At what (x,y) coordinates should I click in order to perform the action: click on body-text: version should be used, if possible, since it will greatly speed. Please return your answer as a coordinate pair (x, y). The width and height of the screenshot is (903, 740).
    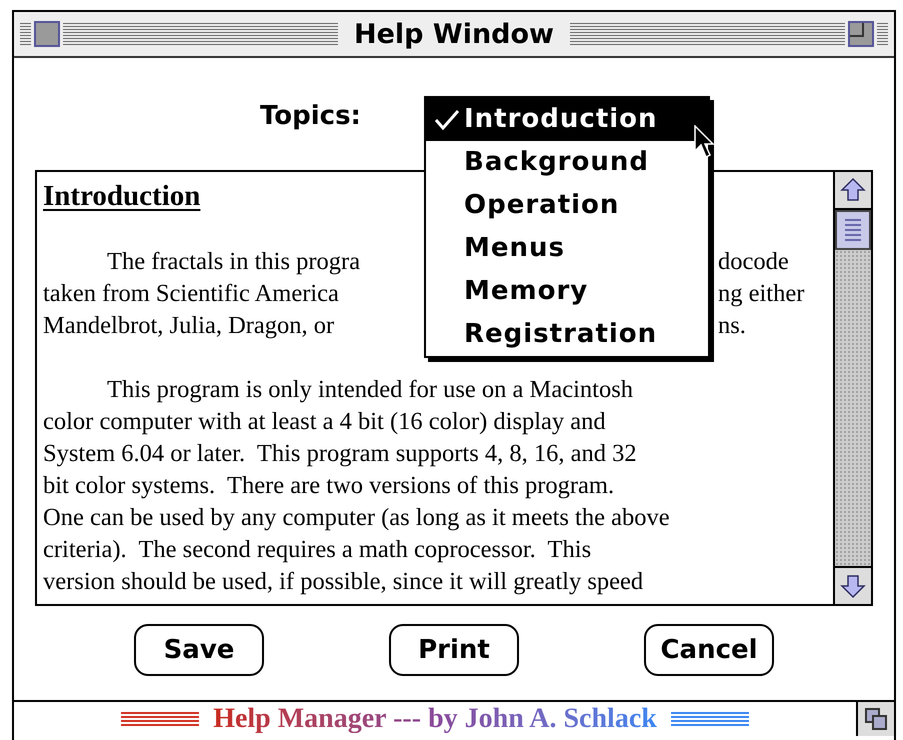
    Looking at the image, I should click on (343, 581).